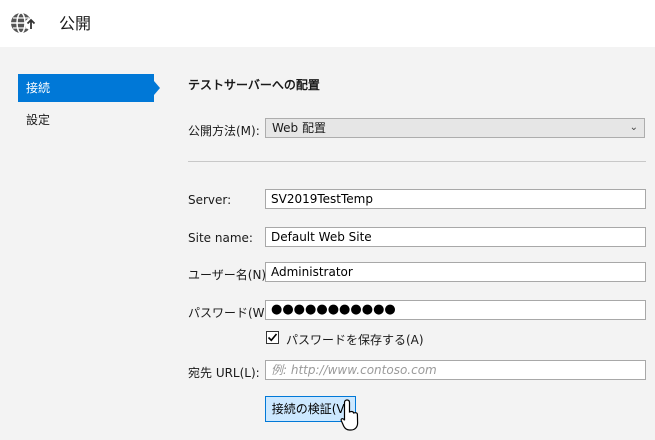 The height and width of the screenshot is (440, 655). Describe the element at coordinates (254, 85) in the screenshot. I see `section-title: テストサーバーへの配置` at that location.